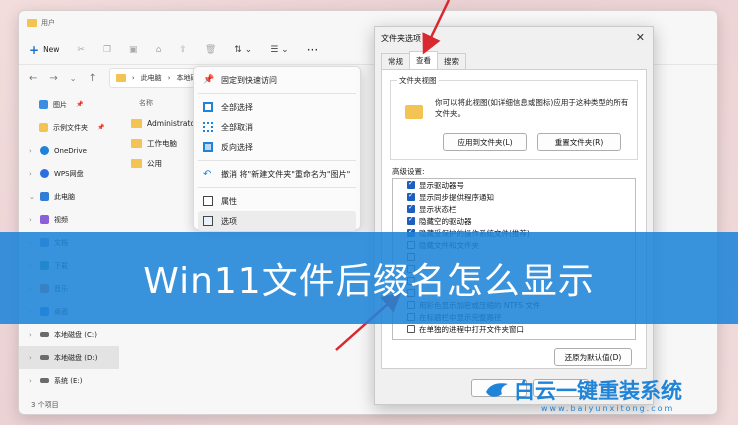 The width and height of the screenshot is (738, 425). Describe the element at coordinates (471, 329) in the screenshot. I see `setting-label: 在单独的进程中打开文件夹窗口` at that location.